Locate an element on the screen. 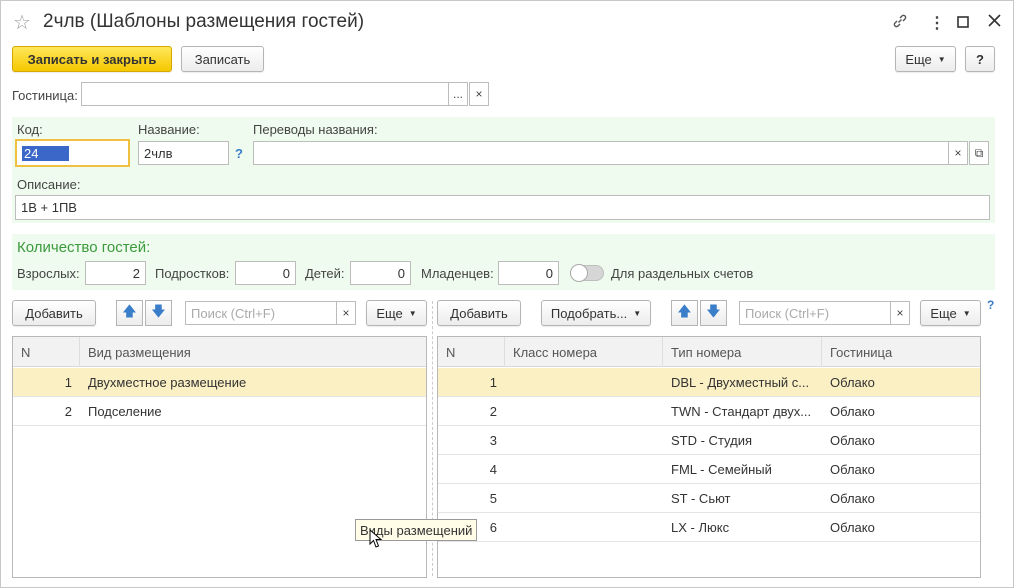 This screenshot has height=588, width=1014. vertical-dots-icon: ⋮ is located at coordinates (937, 23).